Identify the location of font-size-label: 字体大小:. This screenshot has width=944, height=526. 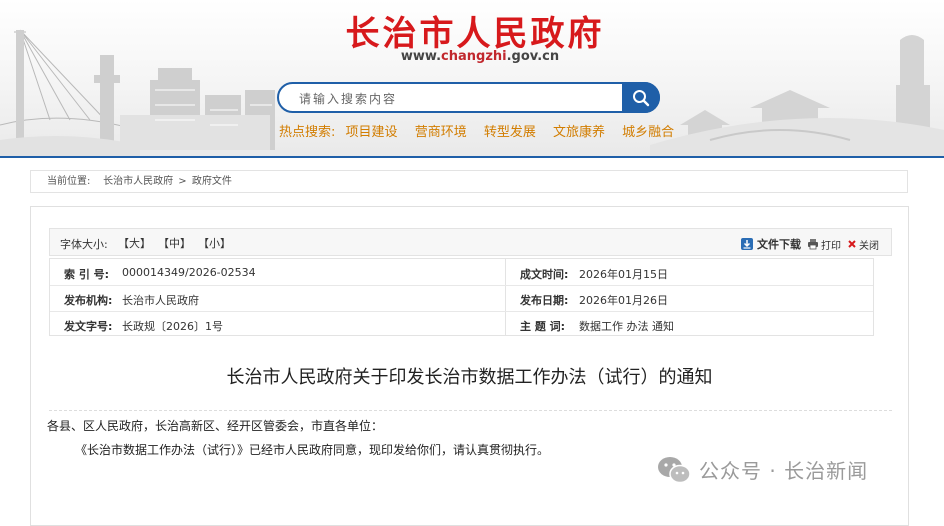
(84, 244).